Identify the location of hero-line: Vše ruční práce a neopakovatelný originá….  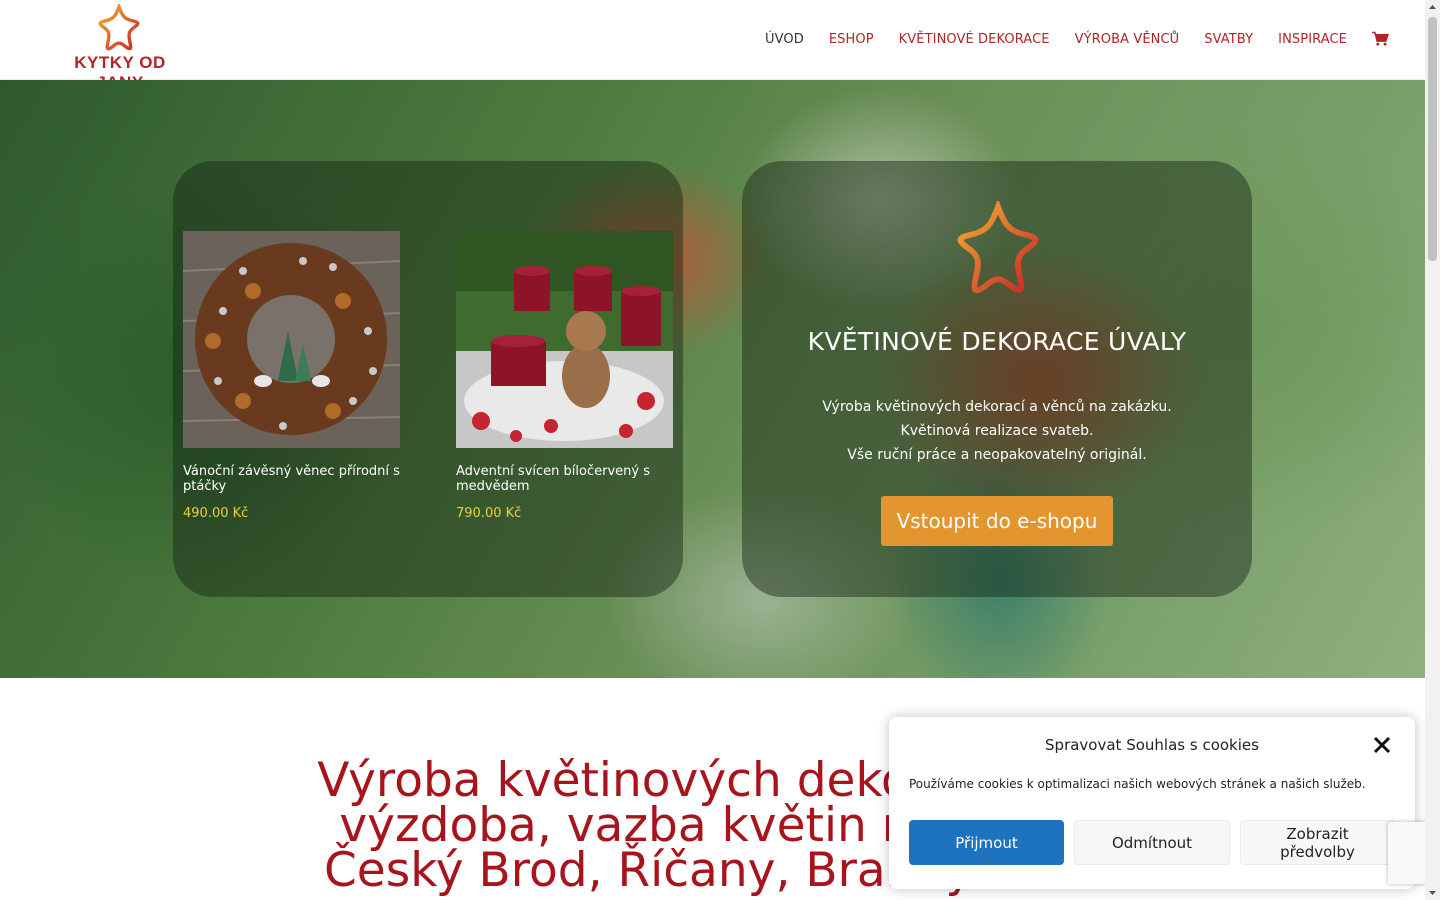
(997, 455).